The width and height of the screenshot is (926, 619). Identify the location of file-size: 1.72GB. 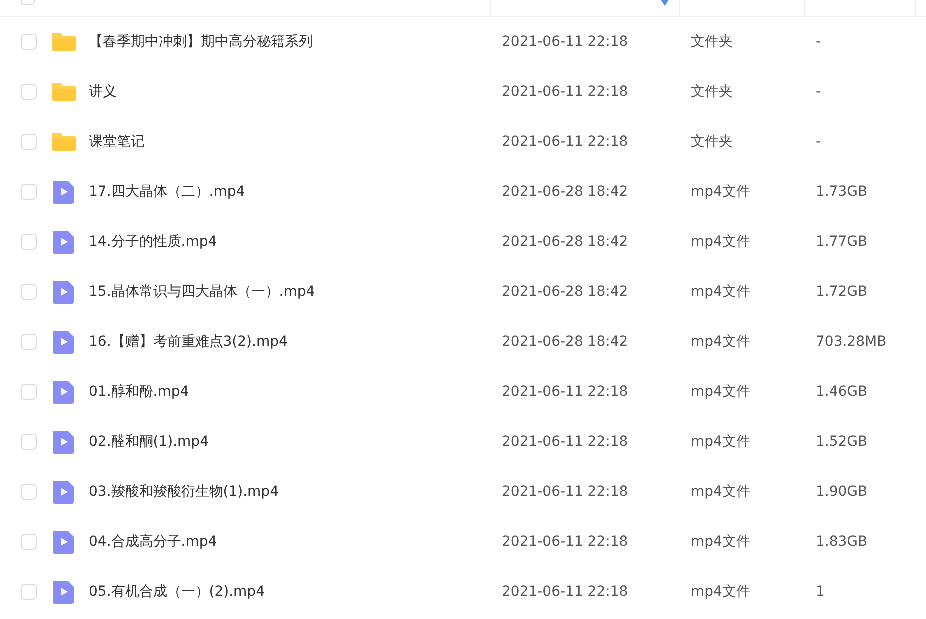
(842, 292).